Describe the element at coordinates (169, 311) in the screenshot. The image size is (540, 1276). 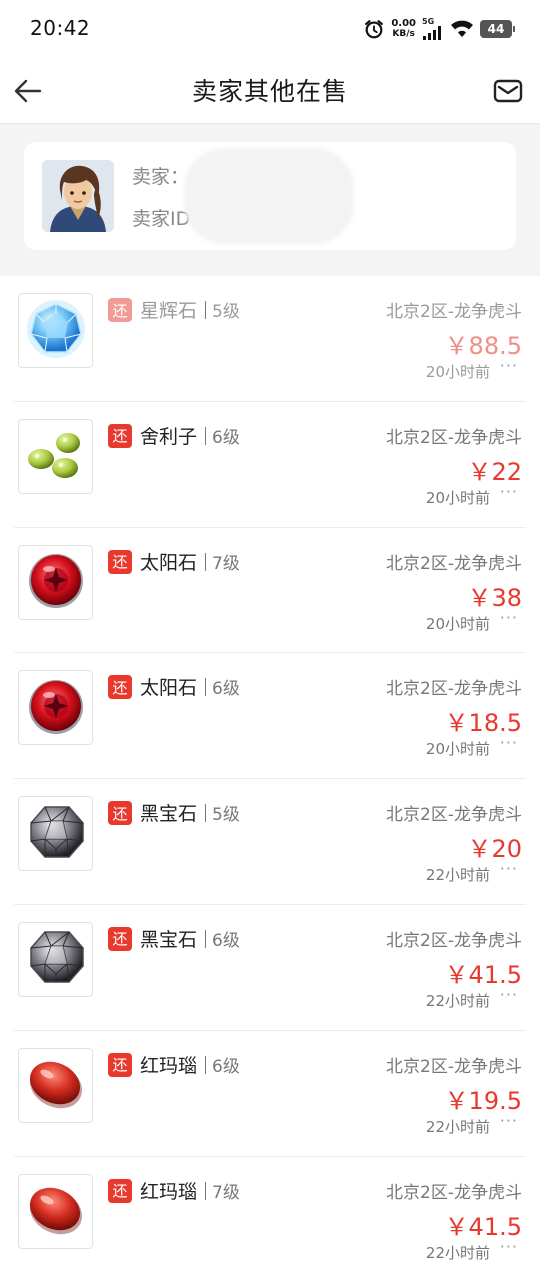
I see `item-name: 星辉石` at that location.